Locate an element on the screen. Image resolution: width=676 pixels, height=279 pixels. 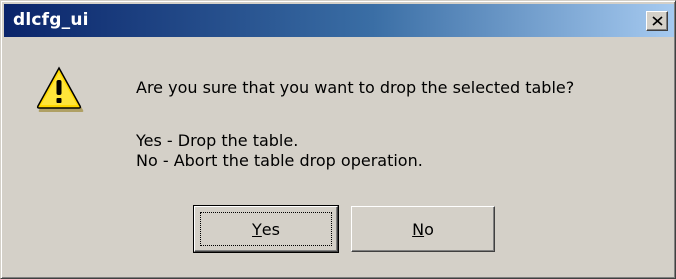
no-label-rest: o is located at coordinates (429, 229).